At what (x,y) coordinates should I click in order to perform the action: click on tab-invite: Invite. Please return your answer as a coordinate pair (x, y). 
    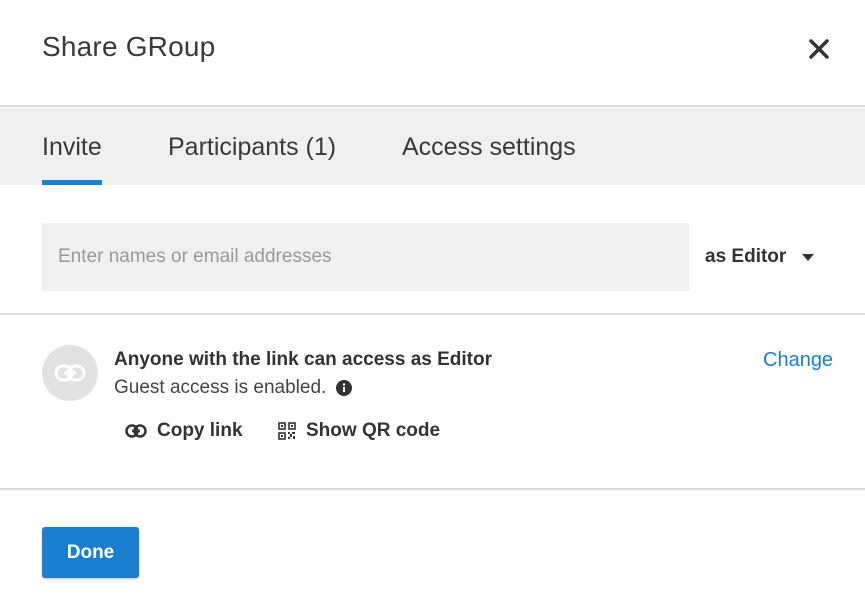
    Looking at the image, I should click on (72, 146).